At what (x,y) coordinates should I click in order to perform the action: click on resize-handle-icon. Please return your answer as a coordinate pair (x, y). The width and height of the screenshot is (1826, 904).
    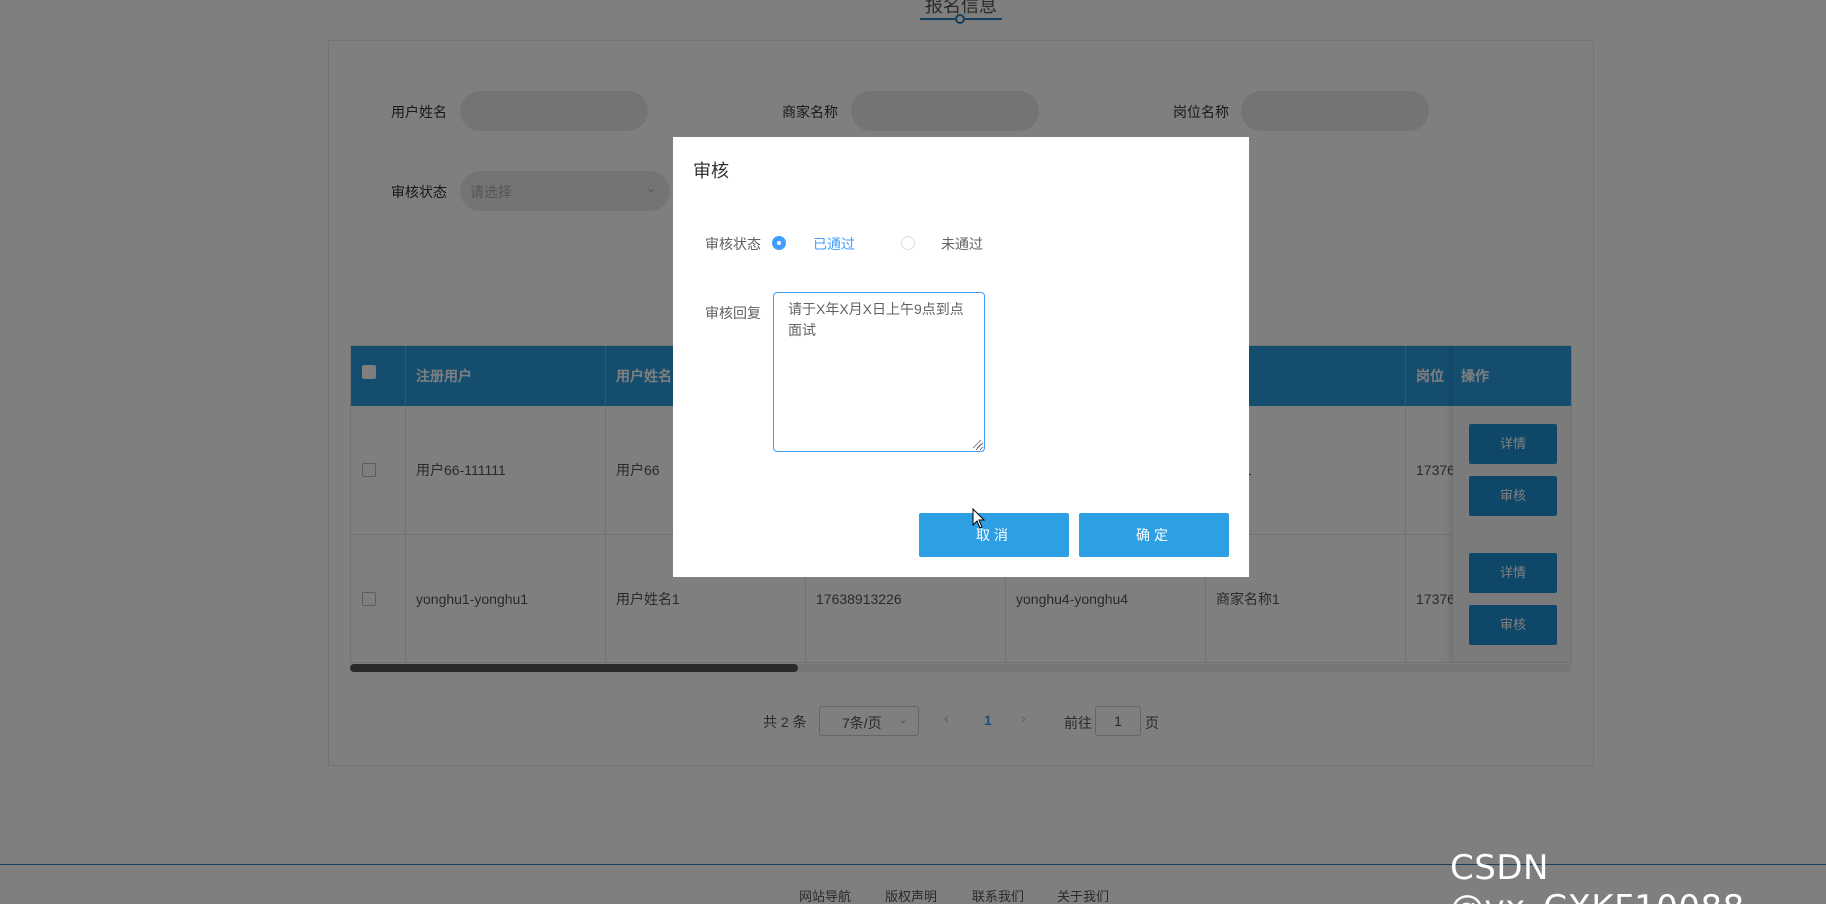
    Looking at the image, I should click on (977, 444).